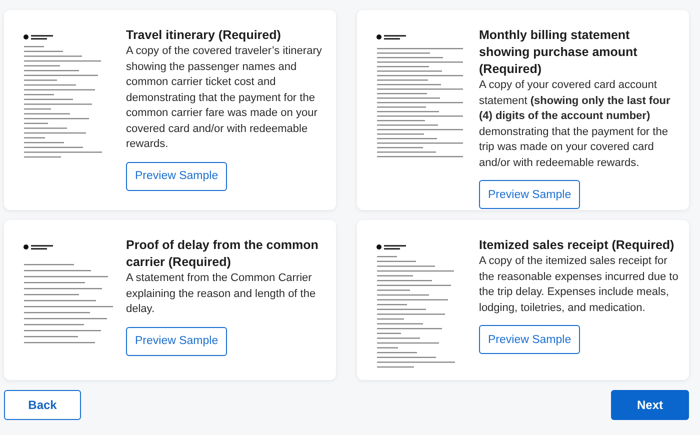  I want to click on document-title: Itemized sales receipt (Required), so click(576, 245).